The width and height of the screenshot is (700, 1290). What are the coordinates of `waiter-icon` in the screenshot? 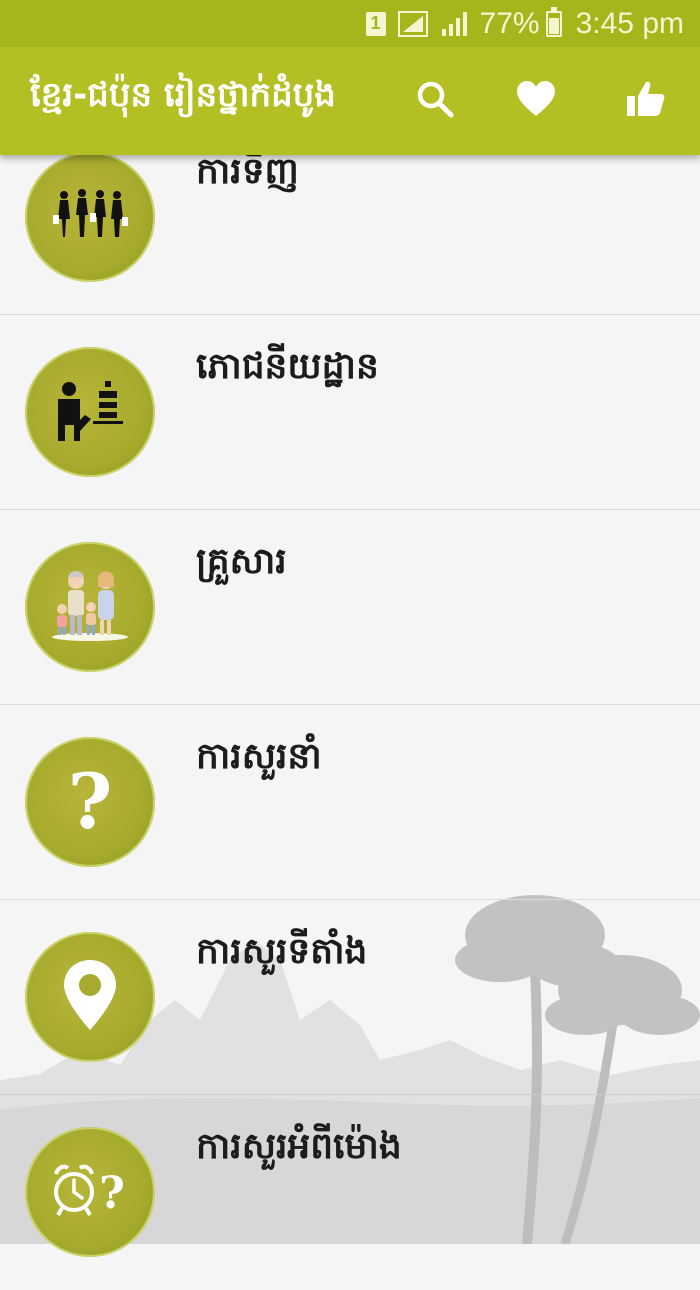 It's located at (90, 412).